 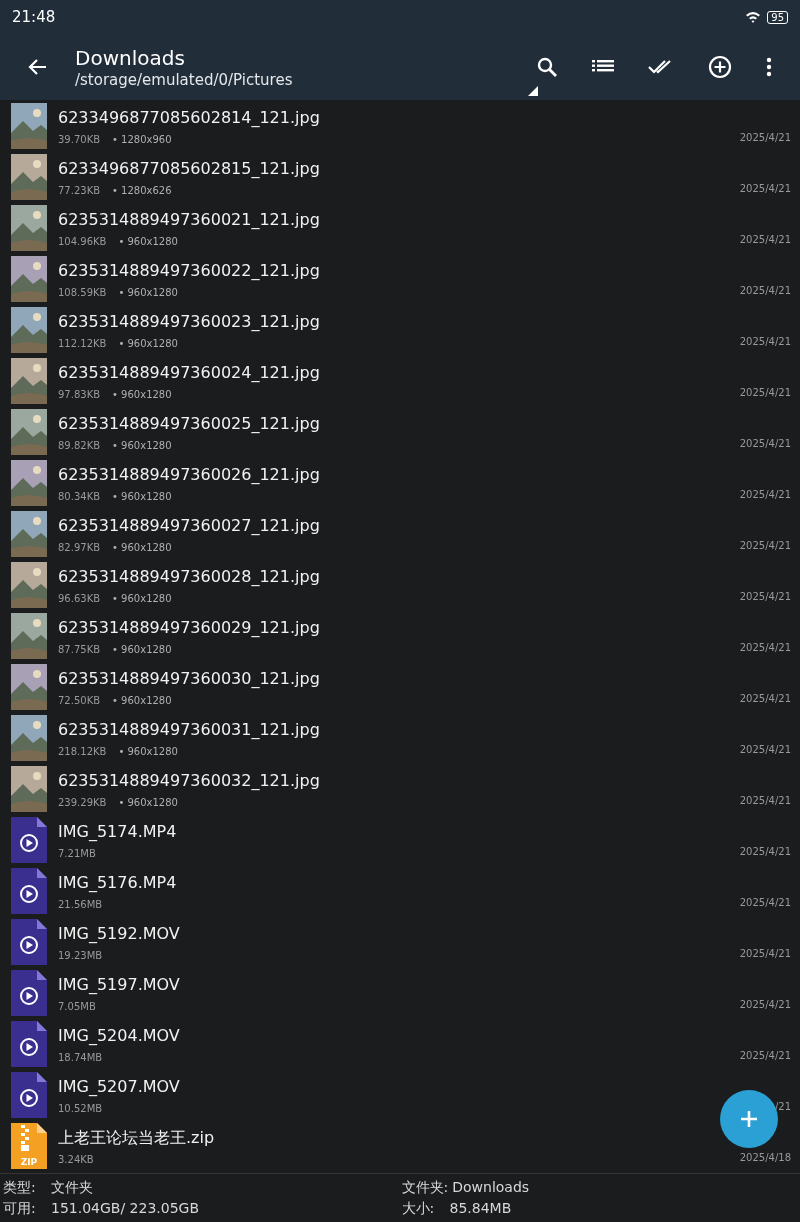 What do you see at coordinates (491, 1187) in the screenshot?
I see `folder-value: Downloads` at bounding box center [491, 1187].